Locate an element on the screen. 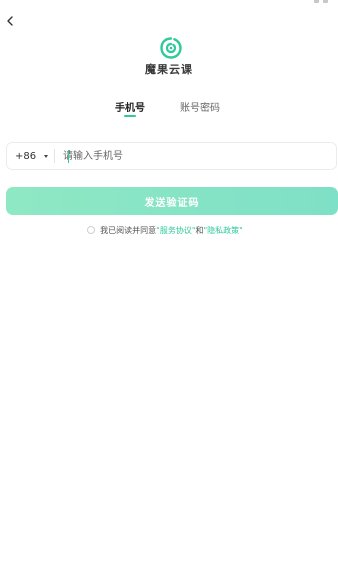 Image resolution: width=338 pixels, height=567 pixels. tab-account-password: 账号密码 is located at coordinates (200, 106).